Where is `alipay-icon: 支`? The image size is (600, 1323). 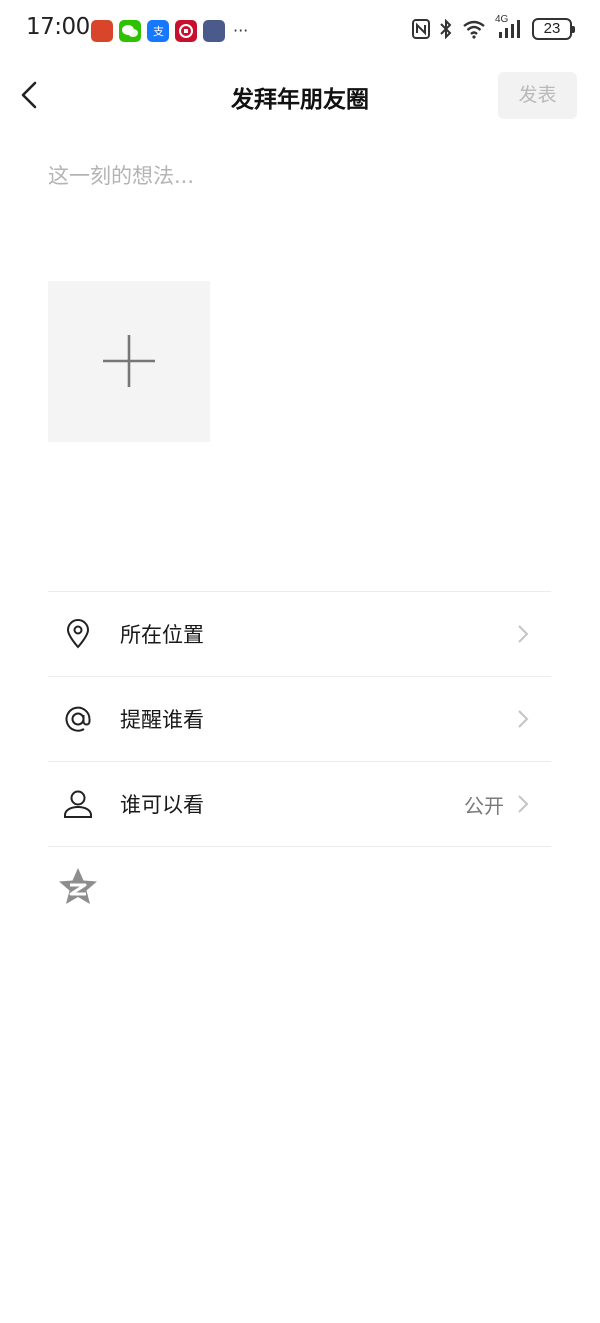
alipay-icon: 支 is located at coordinates (158, 31).